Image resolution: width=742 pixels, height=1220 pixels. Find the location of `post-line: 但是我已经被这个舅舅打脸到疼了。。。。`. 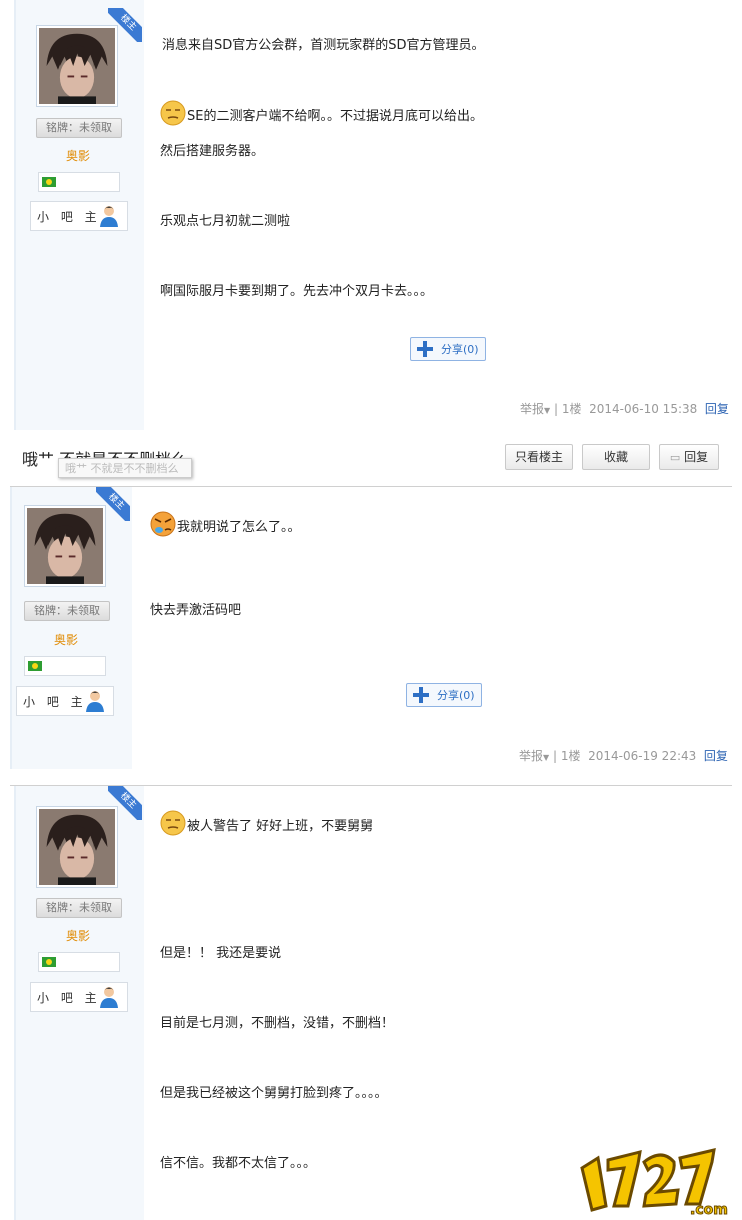

post-line: 但是我已经被这个舅舅打脸到疼了。。。。 is located at coordinates (274, 1093).